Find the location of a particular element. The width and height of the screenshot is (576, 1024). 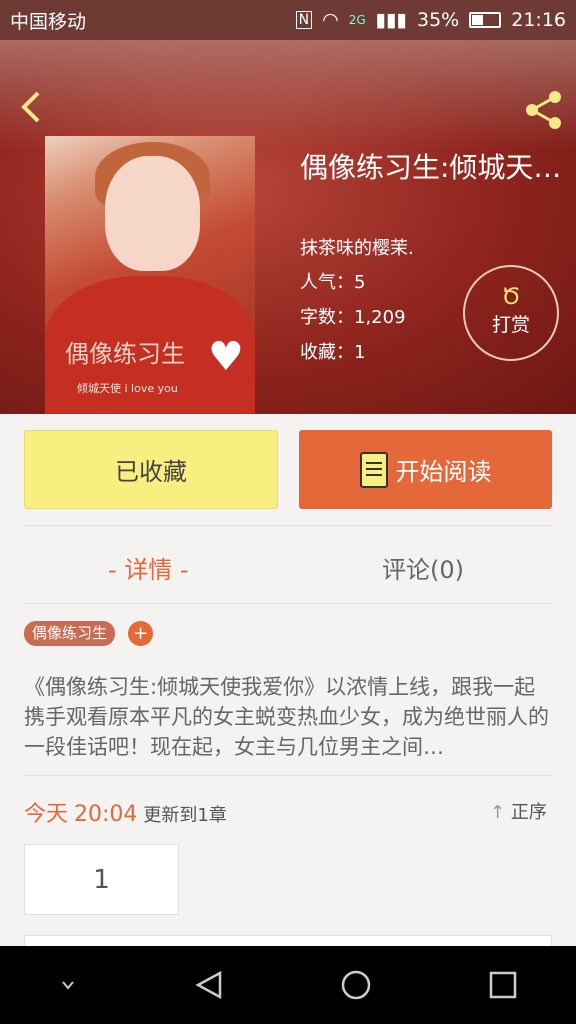

cover-title: 偶像练习生 is located at coordinates (125, 354).